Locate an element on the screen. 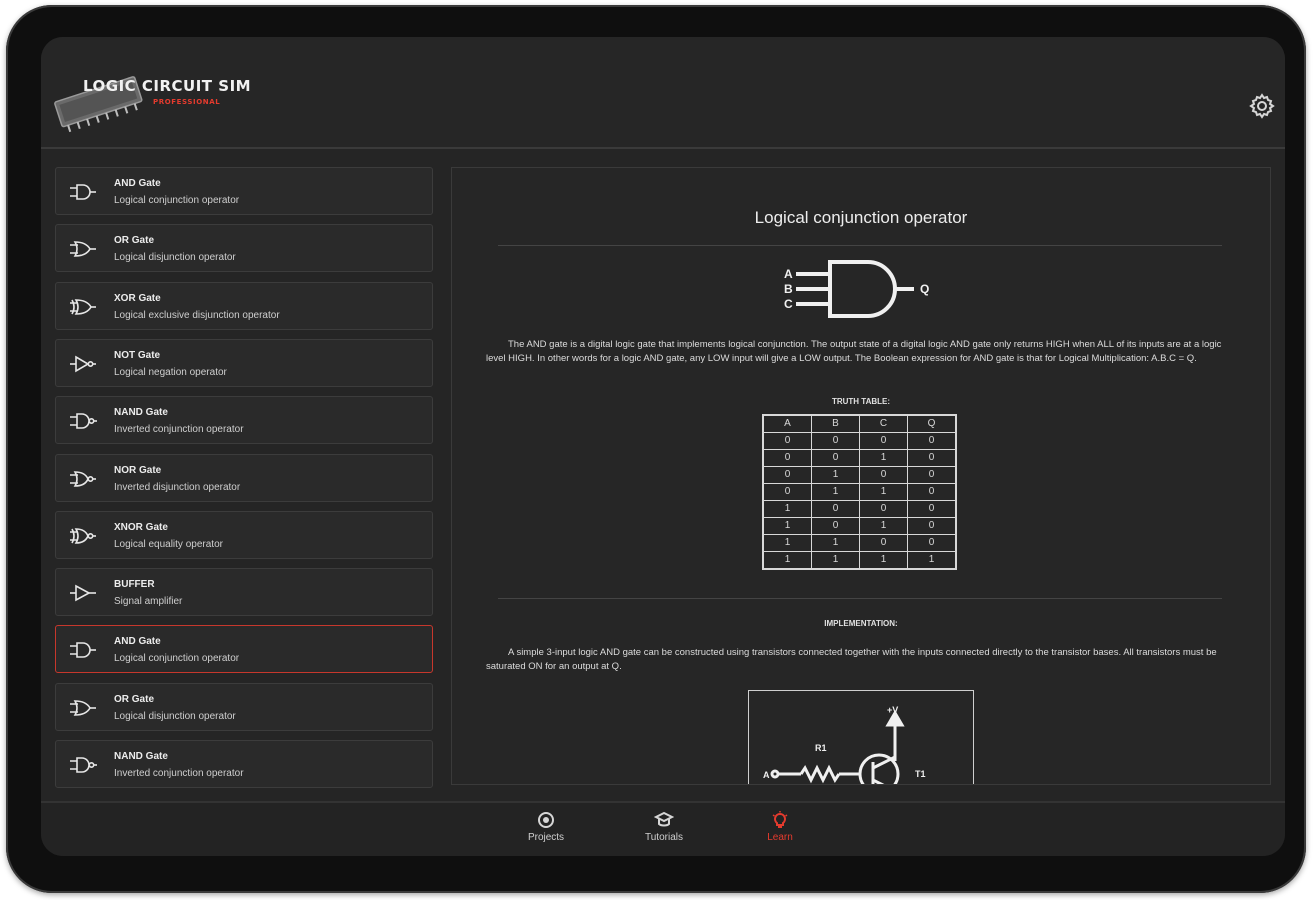 This screenshot has width=1313, height=900. truth-table-row: 0010 is located at coordinates (859, 458).